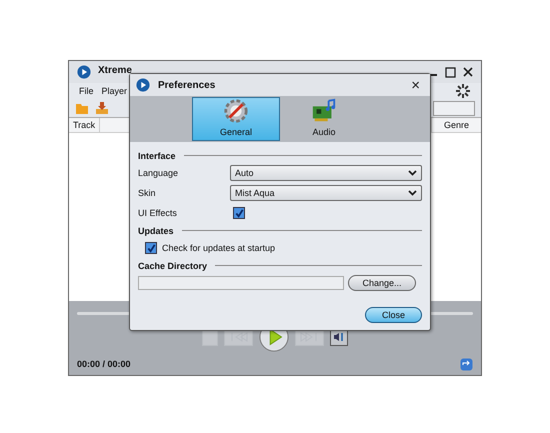 Image resolution: width=550 pixels, height=433 pixels. What do you see at coordinates (326, 193) in the screenshot?
I see `skin-dropdown: Mist Aqua` at bounding box center [326, 193].